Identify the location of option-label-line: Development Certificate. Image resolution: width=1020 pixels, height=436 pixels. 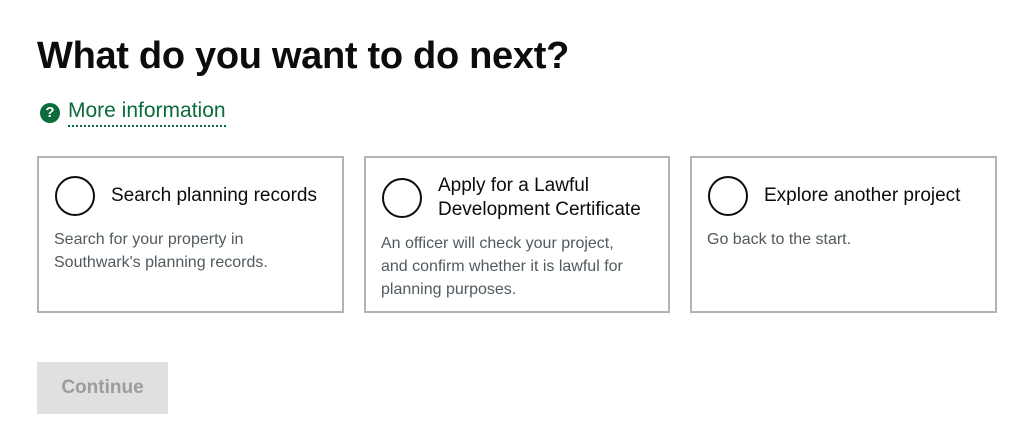
(539, 209).